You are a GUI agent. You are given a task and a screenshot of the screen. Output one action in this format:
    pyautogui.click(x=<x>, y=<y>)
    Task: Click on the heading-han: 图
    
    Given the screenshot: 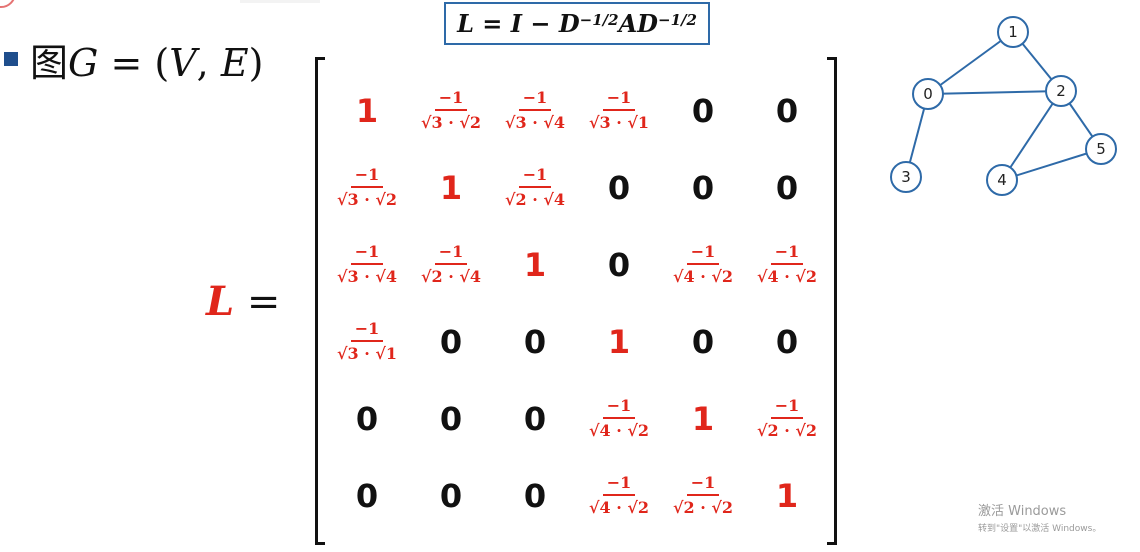 What is the action you would take?
    pyautogui.click(x=49, y=62)
    